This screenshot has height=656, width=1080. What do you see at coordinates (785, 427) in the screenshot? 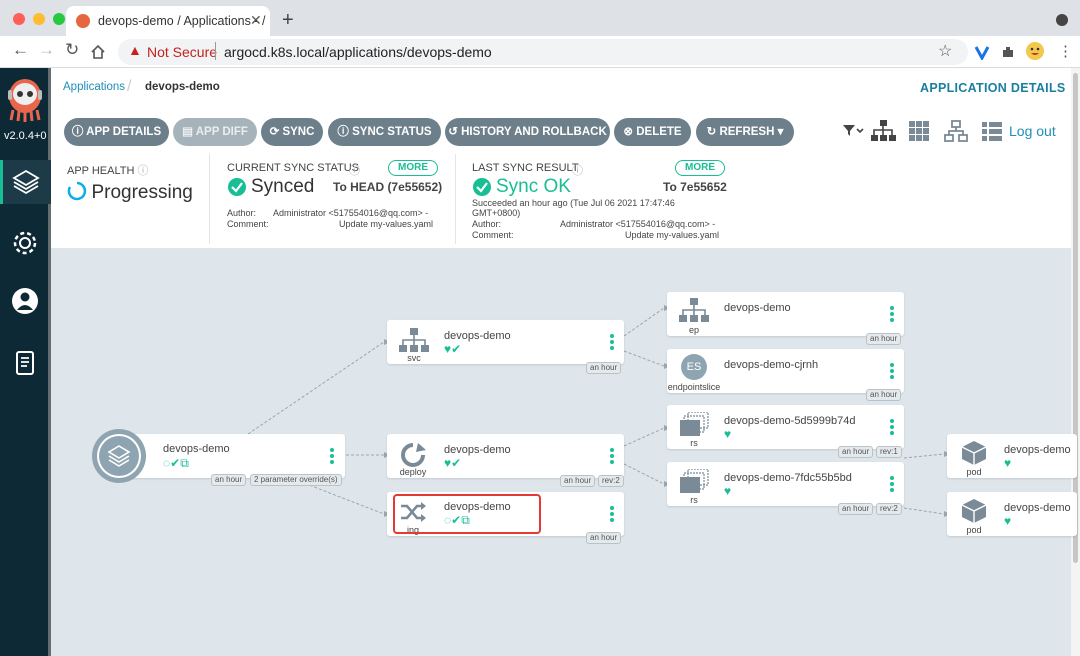
I see `resource-node-rs-1: rs devops-demo-5d5999b74d ♥` at bounding box center [785, 427].